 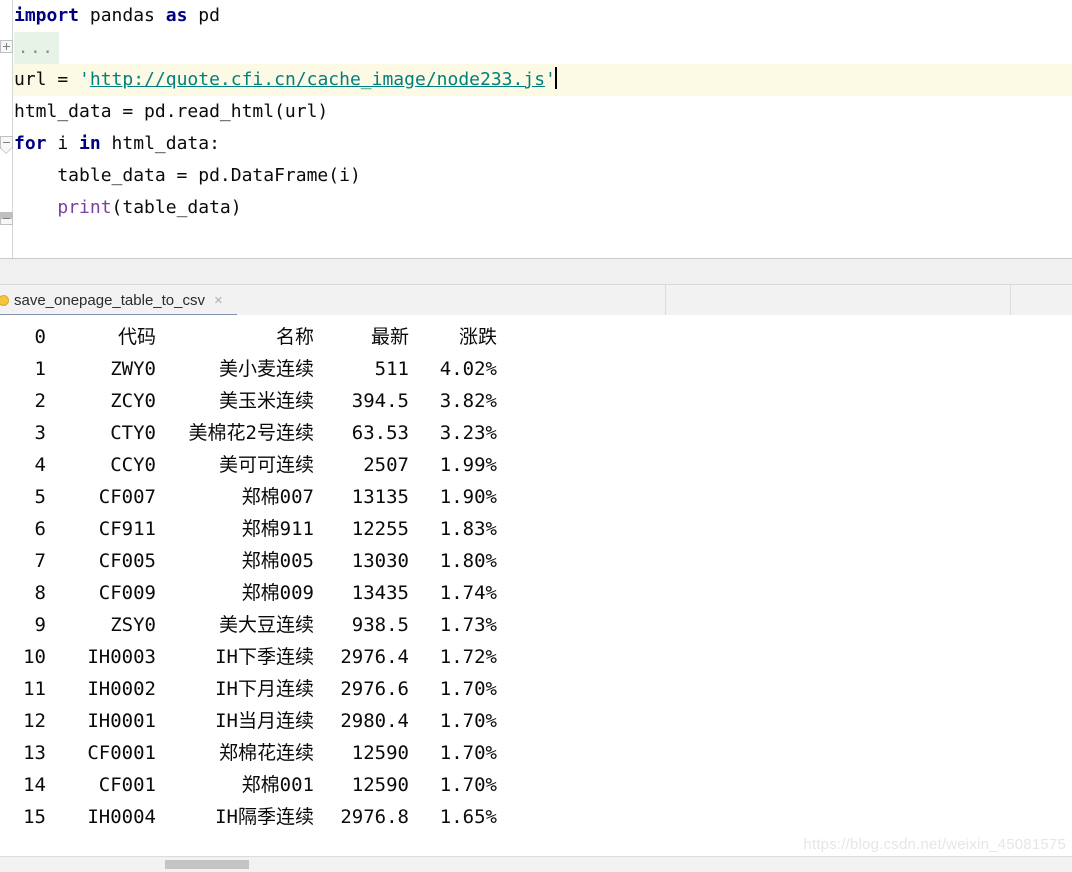 What do you see at coordinates (84, 79) in the screenshot?
I see `line-url-token-1: '` at bounding box center [84, 79].